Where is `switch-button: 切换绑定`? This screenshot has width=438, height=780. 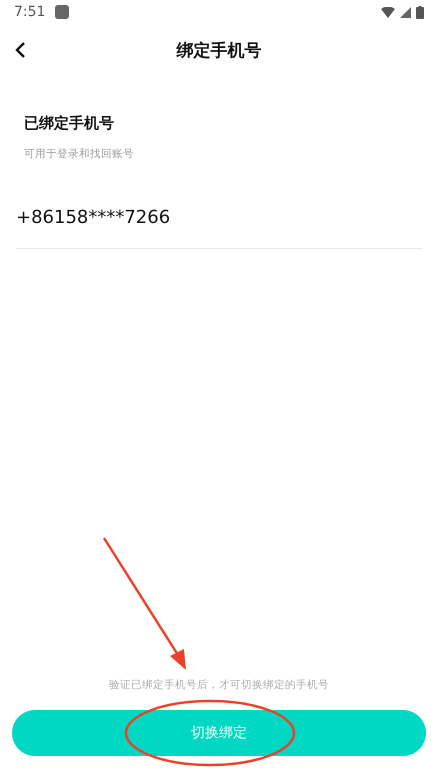
switch-button: 切换绑定 is located at coordinates (219, 733).